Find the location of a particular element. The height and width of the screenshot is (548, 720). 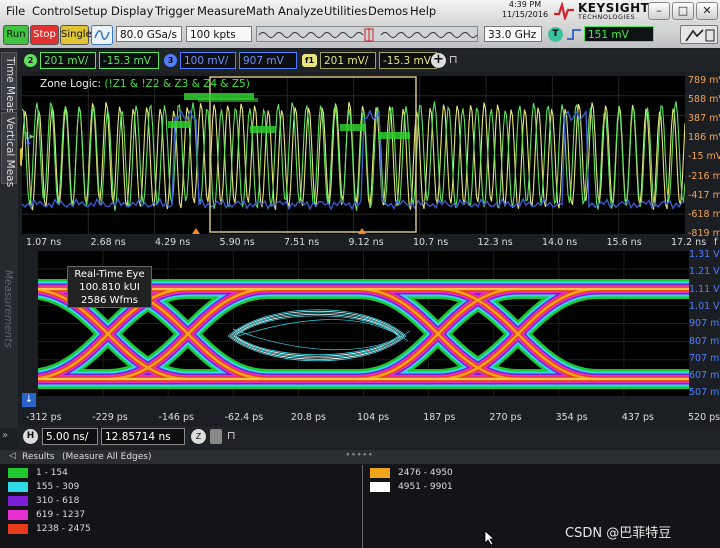

y-tick-label: 907 mV is located at coordinates (704, 324).